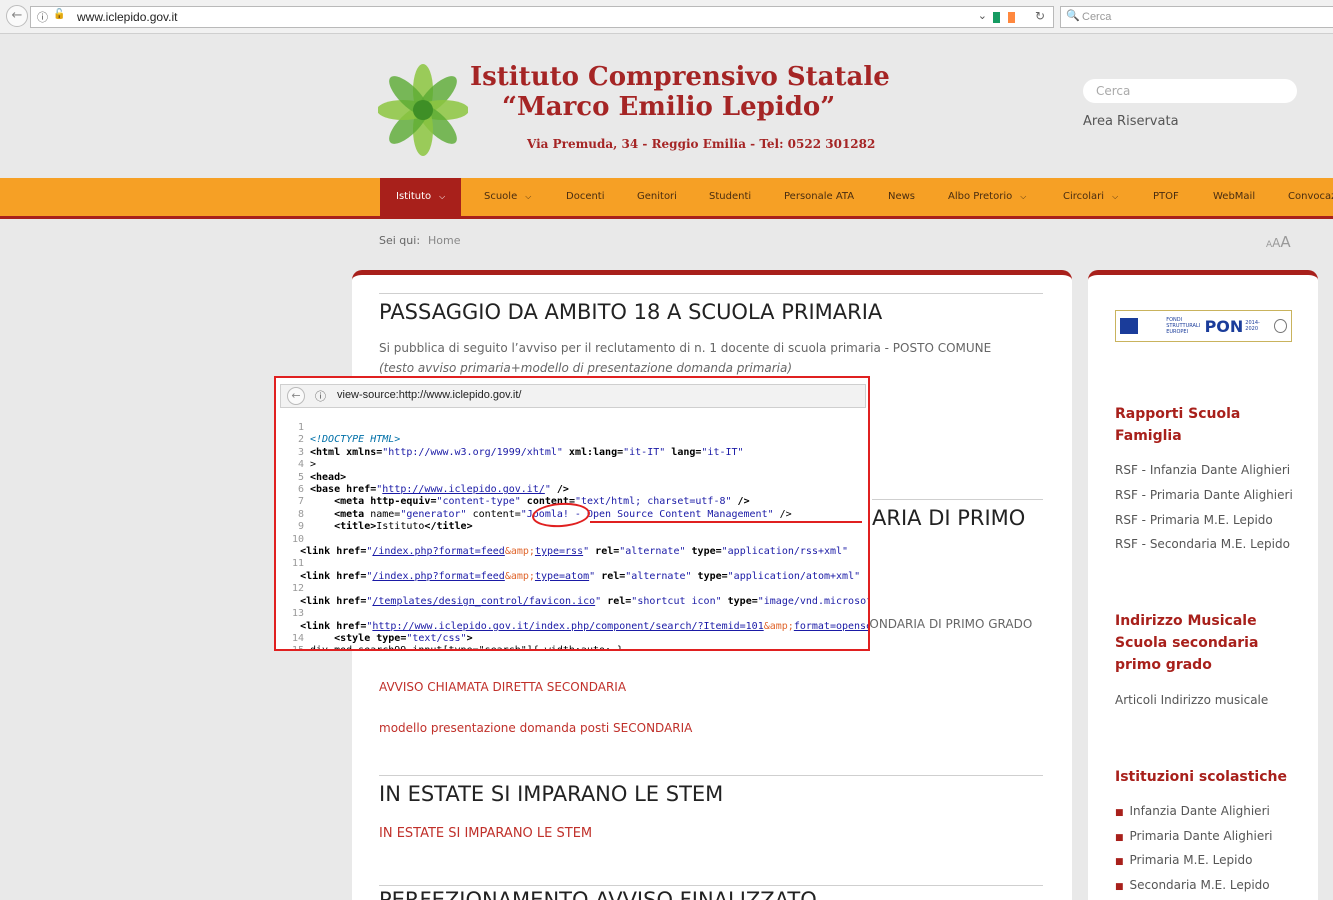 This screenshot has height=900, width=1333. I want to click on url-text: www.iclepido.gov.it, so click(127, 17).